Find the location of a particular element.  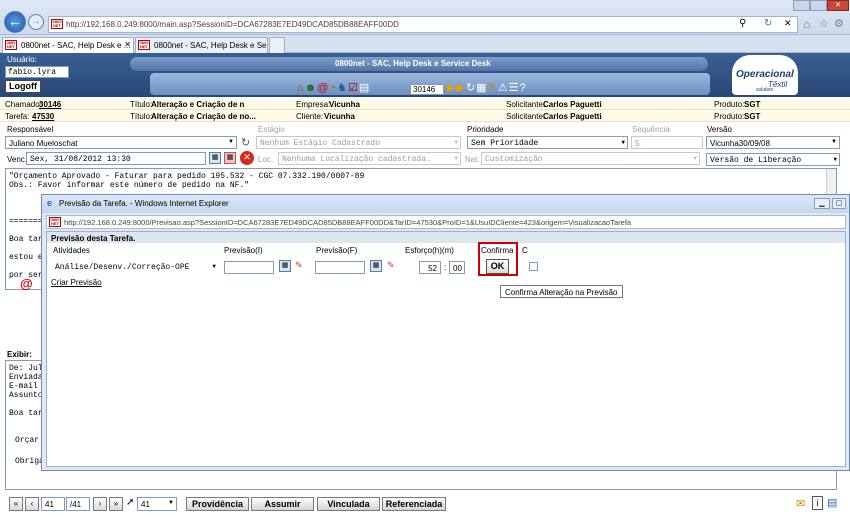

popup-section-header: Previsão desta Tarefa. is located at coordinates (446, 237).